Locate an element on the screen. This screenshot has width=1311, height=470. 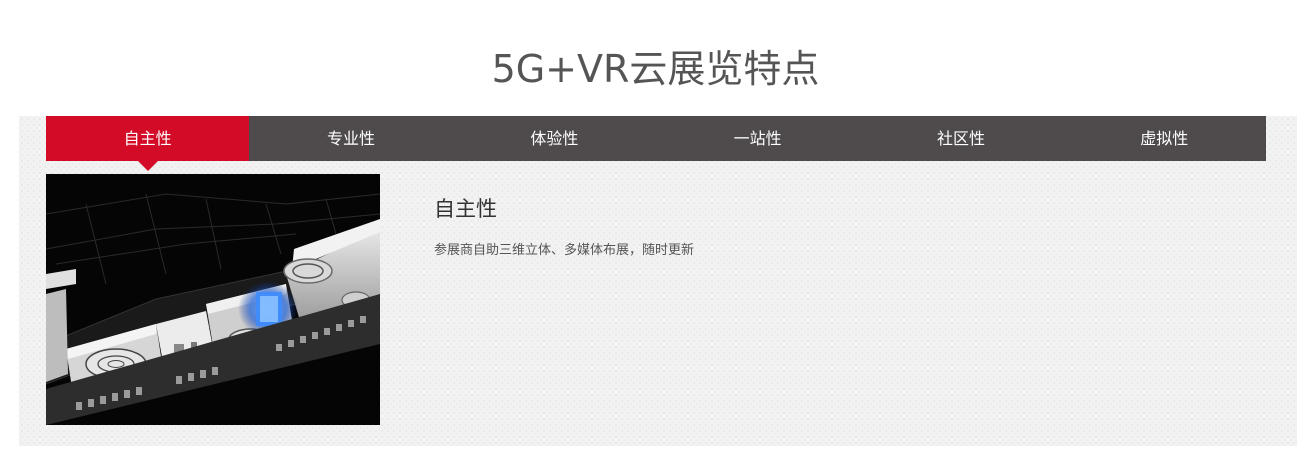
feature-tabs: 自主性 专业性 体验性 一站性 社区性 虚拟性 is located at coordinates (656, 143).